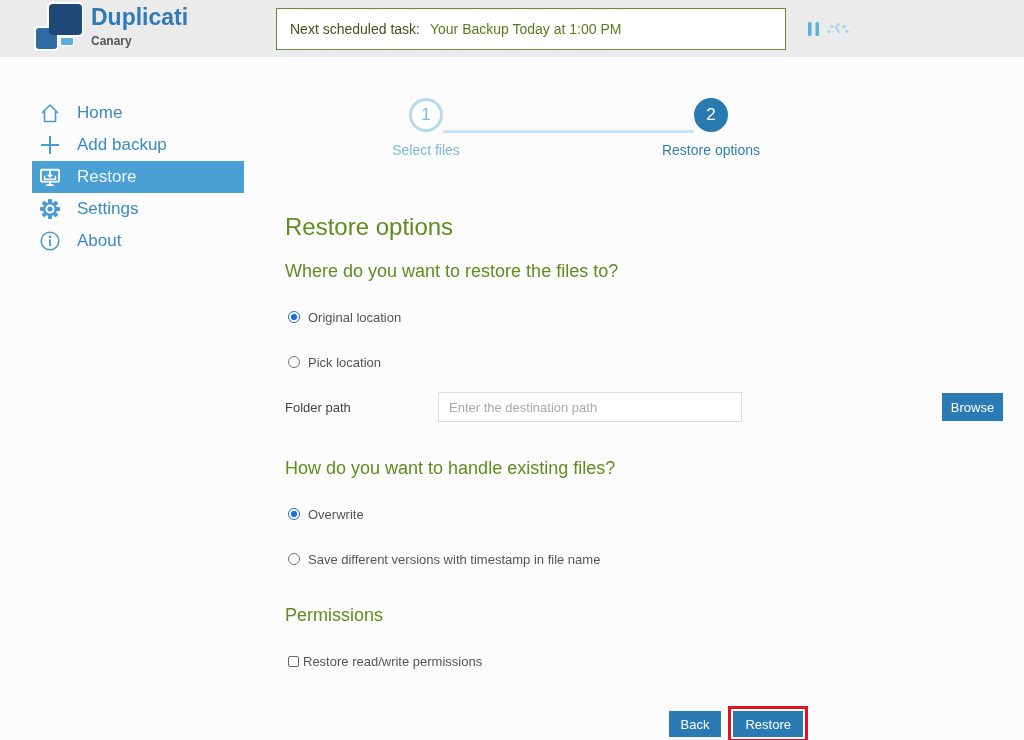  Describe the element at coordinates (393, 661) in the screenshot. I see `option-label: Restore read/write permissions` at that location.